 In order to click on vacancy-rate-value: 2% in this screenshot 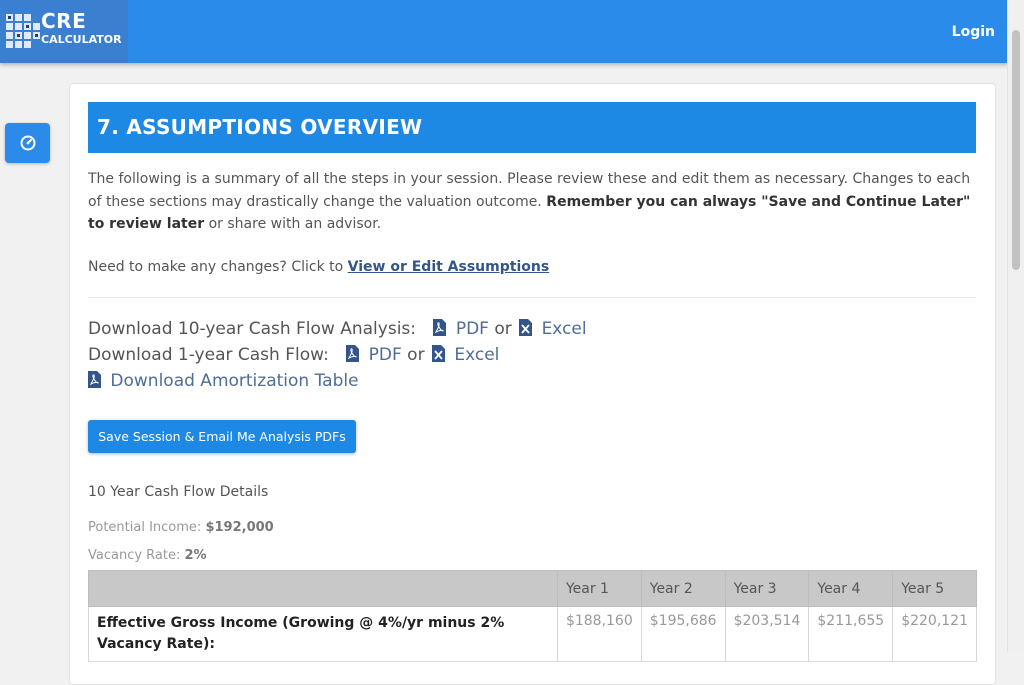, I will do `click(195, 555)`.